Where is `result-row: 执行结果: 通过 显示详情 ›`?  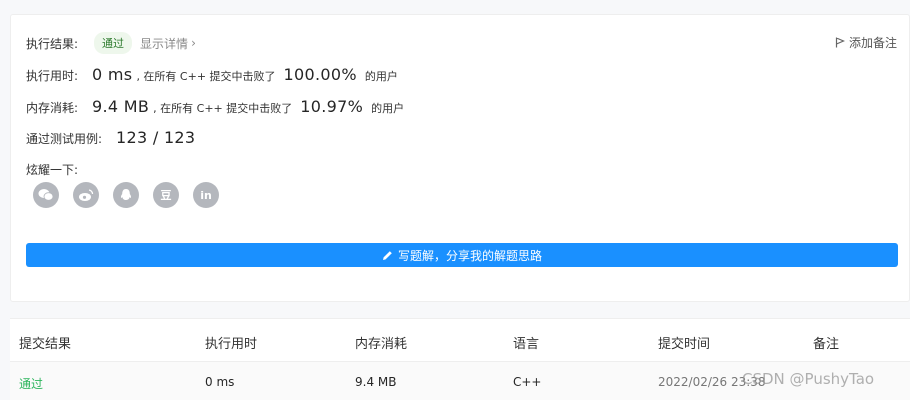 result-row: 执行结果: 通过 显示详情 › is located at coordinates (111, 43).